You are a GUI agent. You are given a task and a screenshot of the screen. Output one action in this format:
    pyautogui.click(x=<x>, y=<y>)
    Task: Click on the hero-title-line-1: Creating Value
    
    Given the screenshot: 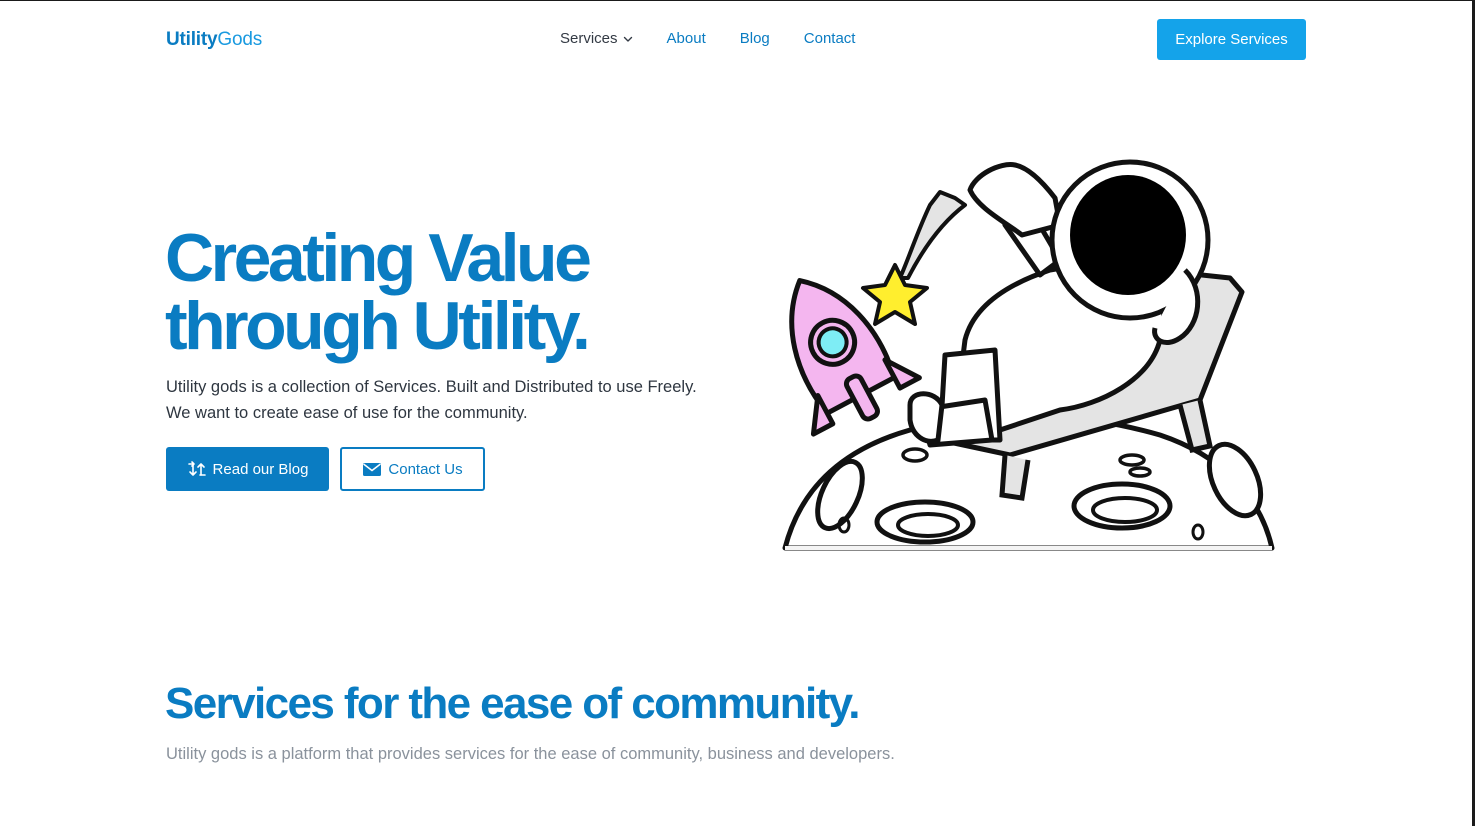 What is the action you would take?
    pyautogui.click(x=378, y=258)
    